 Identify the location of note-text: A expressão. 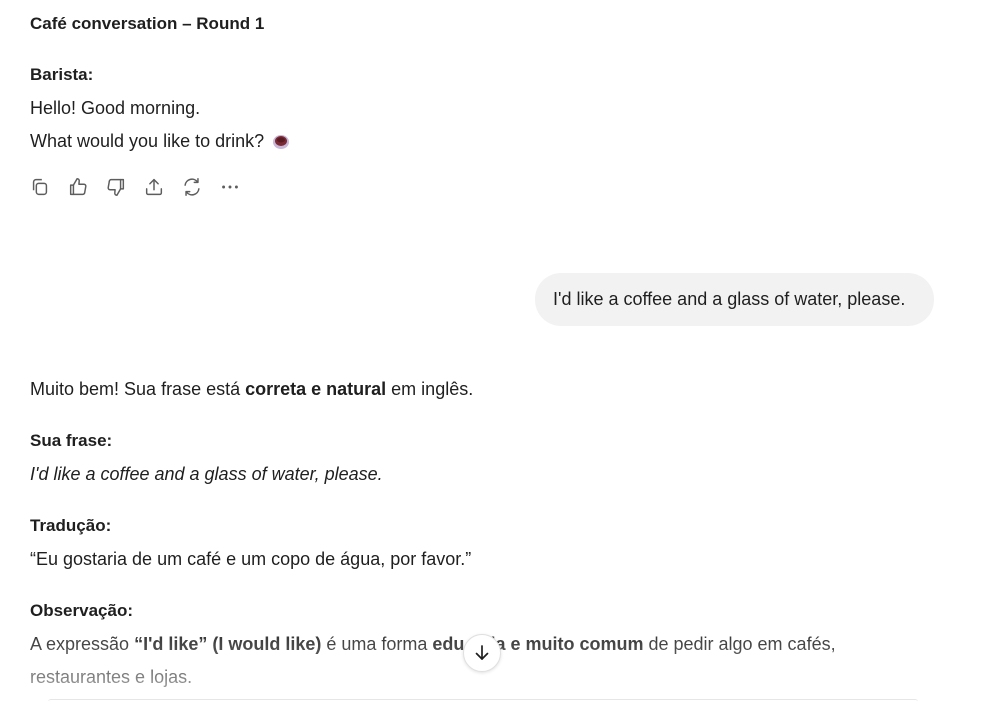
(82, 644).